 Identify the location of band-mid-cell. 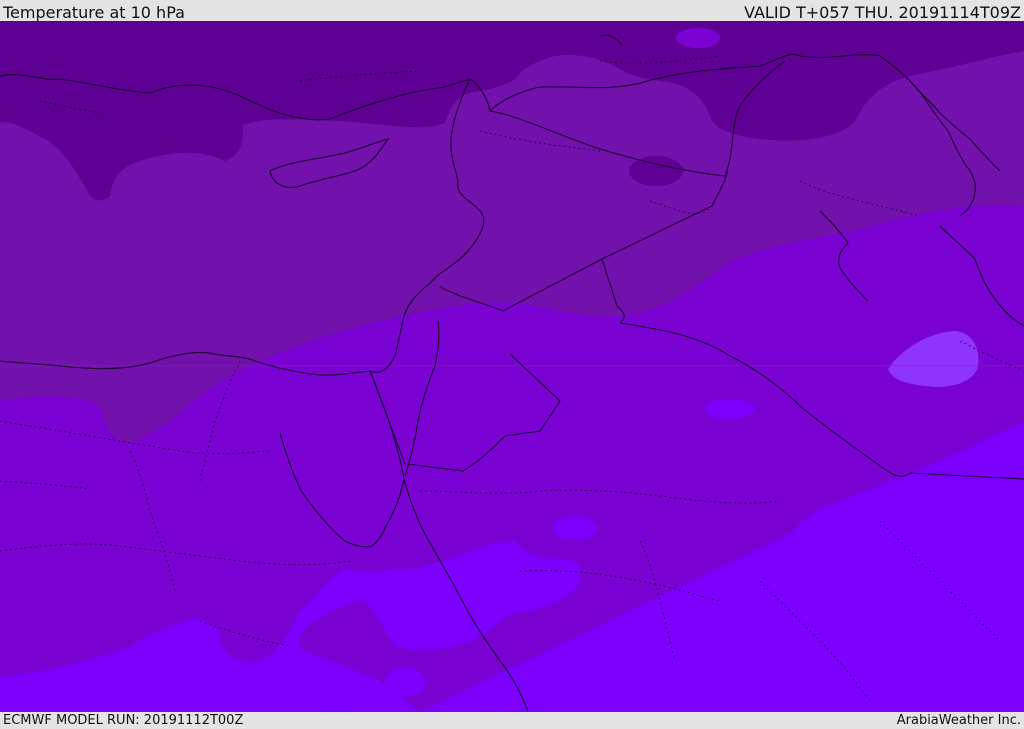
(698, 38).